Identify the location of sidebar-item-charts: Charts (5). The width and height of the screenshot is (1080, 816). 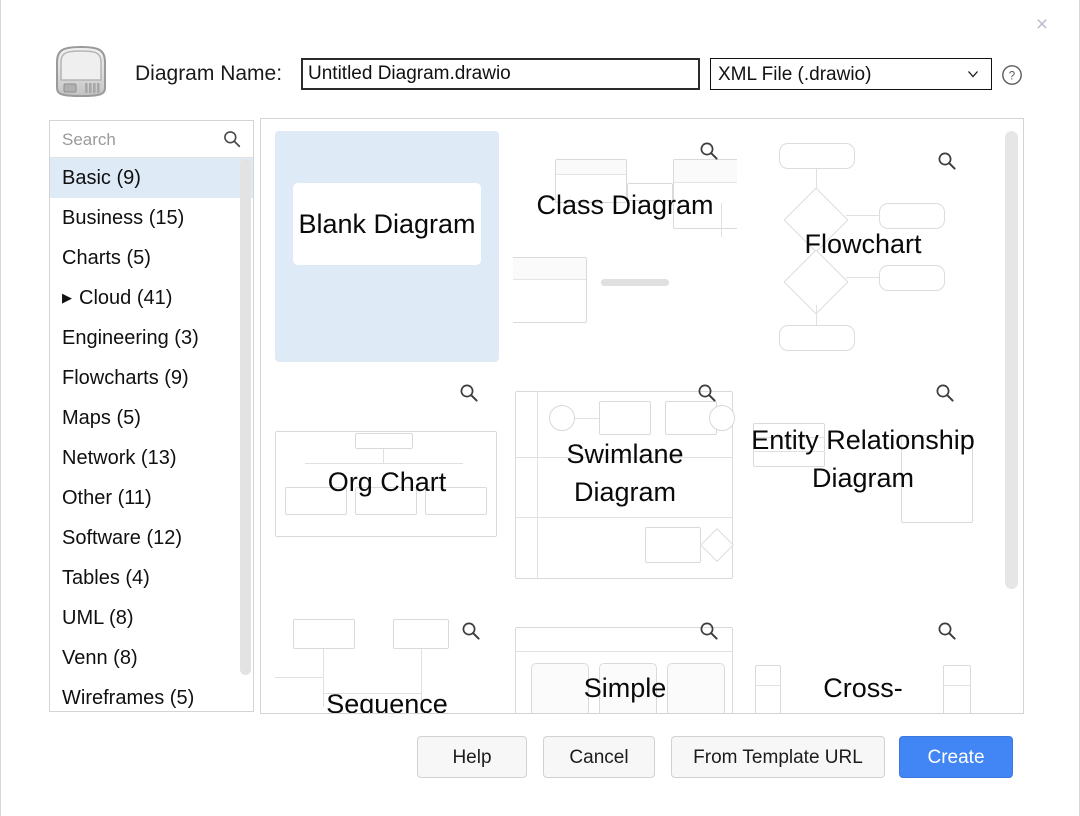
(151, 258).